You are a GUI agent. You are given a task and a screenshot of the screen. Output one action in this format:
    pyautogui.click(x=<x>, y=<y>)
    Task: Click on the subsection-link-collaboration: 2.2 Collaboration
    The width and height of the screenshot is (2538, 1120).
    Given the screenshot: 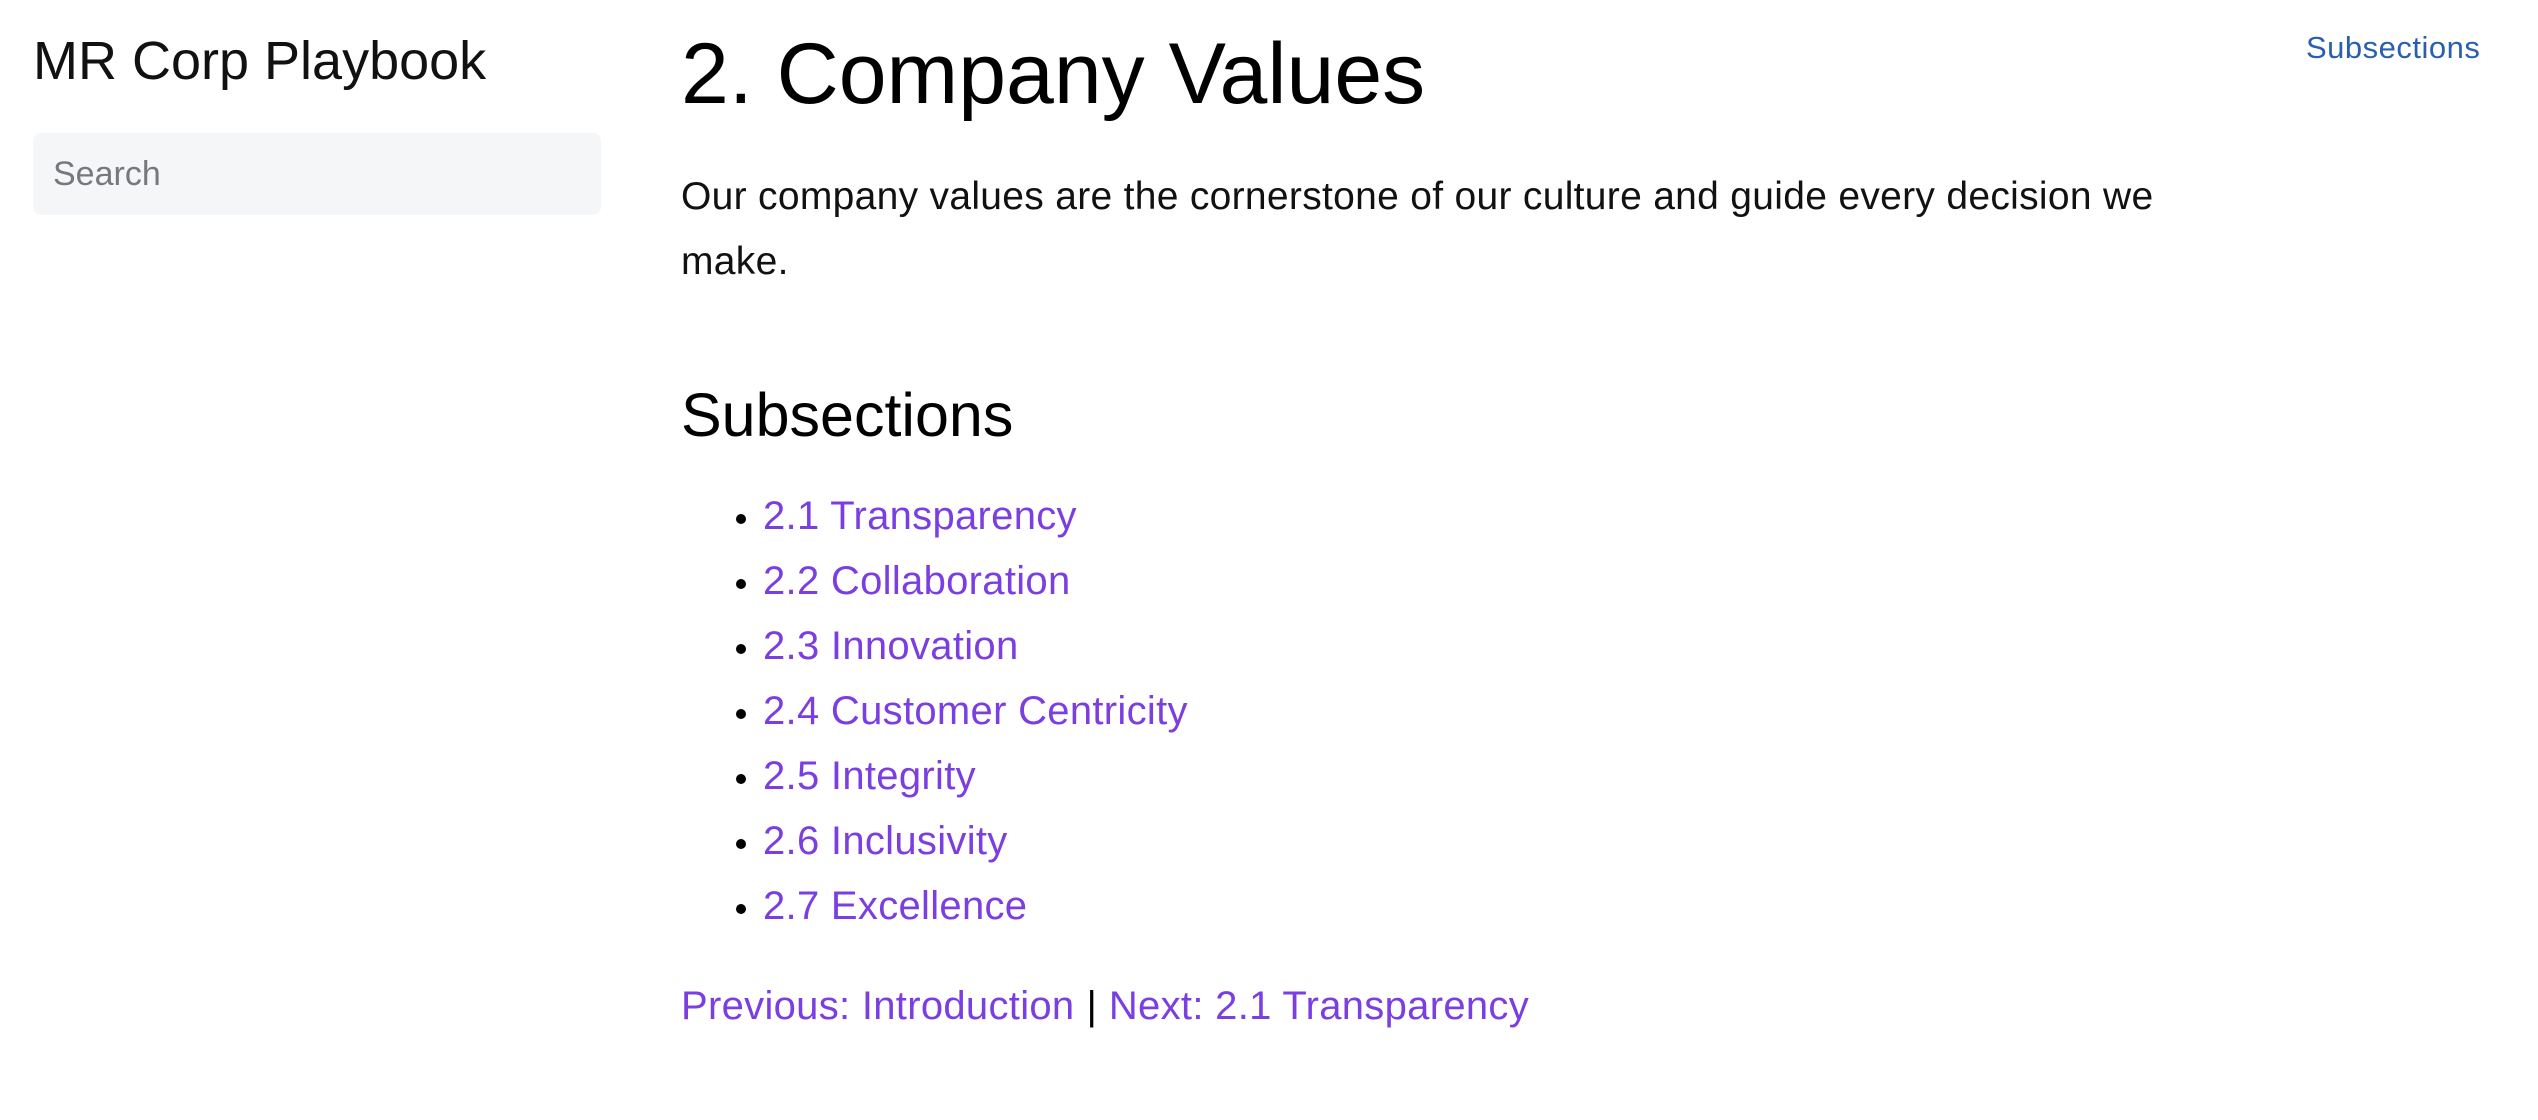 What is the action you would take?
    pyautogui.click(x=917, y=581)
    